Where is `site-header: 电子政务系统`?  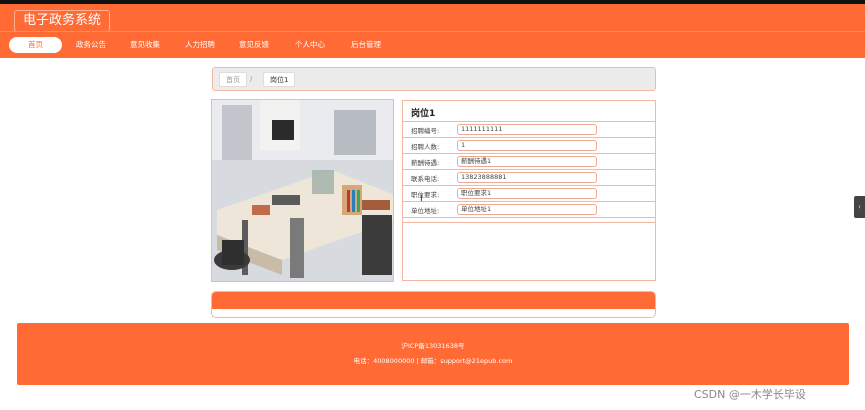
site-header: 电子政务系统 is located at coordinates (432, 18).